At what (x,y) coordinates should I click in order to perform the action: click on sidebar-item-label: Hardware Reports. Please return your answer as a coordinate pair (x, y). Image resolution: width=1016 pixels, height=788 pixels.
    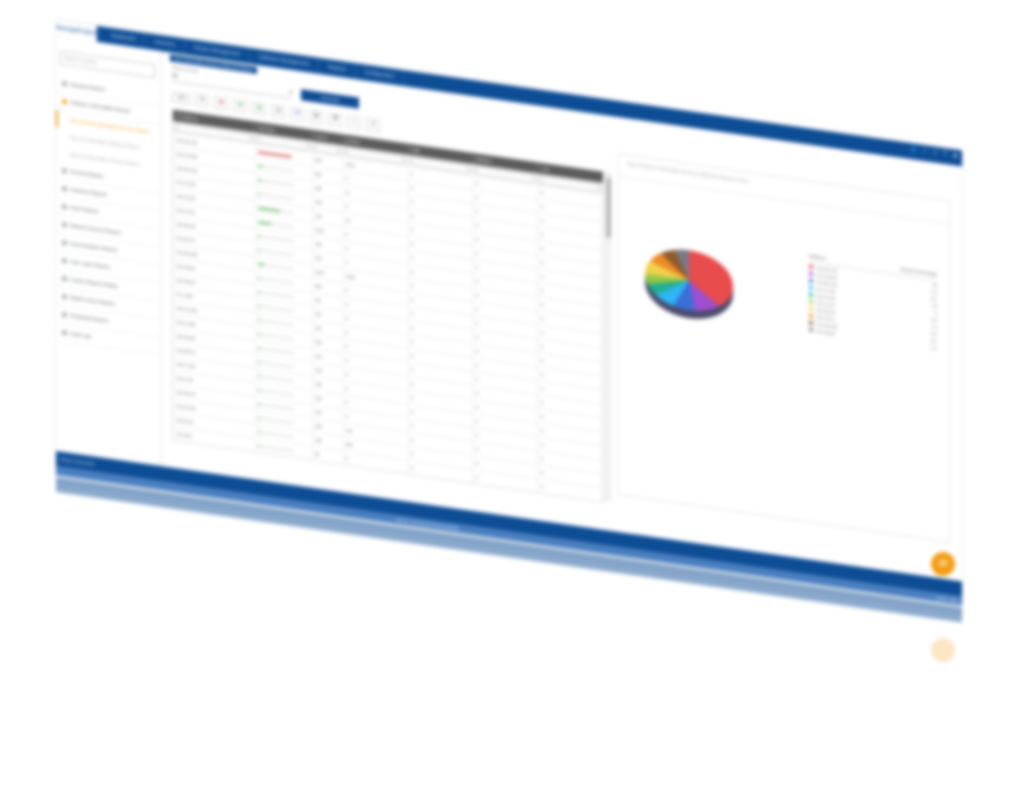
    Looking at the image, I should click on (88, 192).